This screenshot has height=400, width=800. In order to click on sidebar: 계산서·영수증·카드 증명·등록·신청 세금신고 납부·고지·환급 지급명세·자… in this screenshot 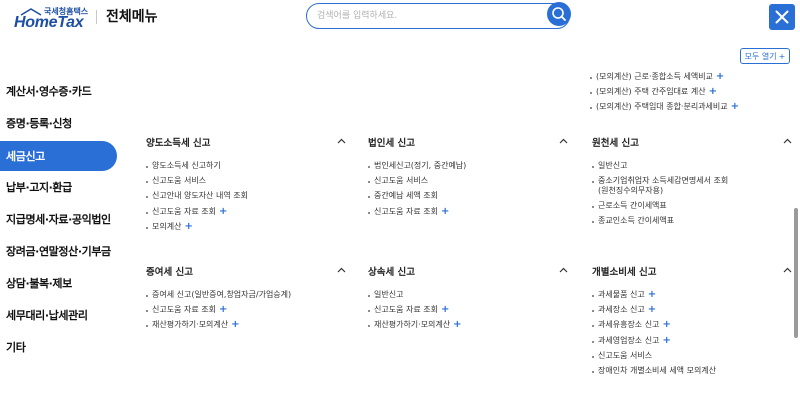, I will do `click(60, 236)`.